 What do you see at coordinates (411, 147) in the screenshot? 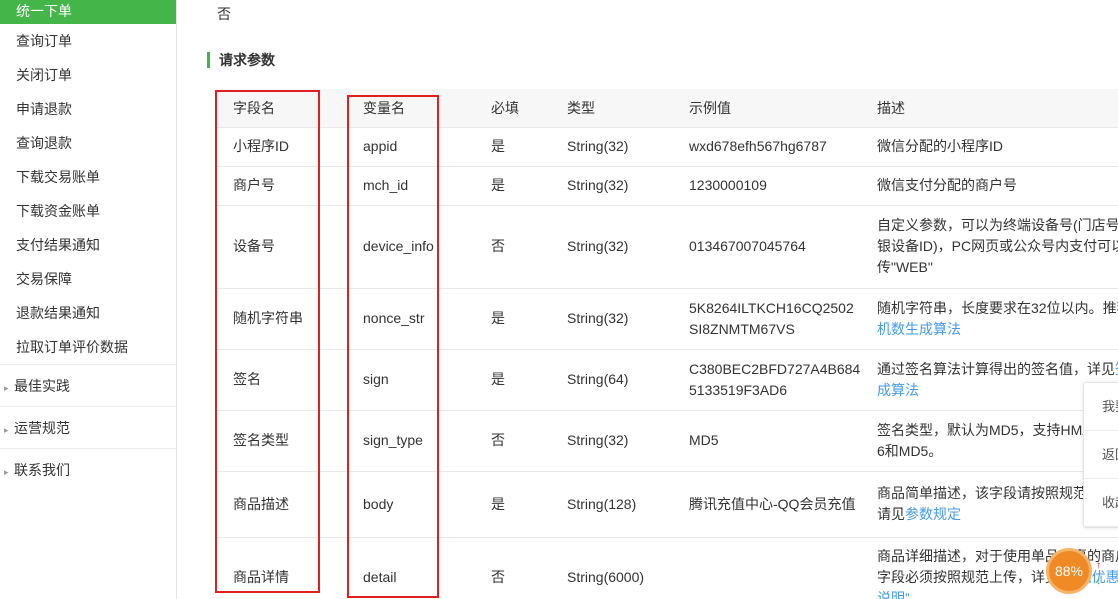
I see `cell-var: appid` at bounding box center [411, 147].